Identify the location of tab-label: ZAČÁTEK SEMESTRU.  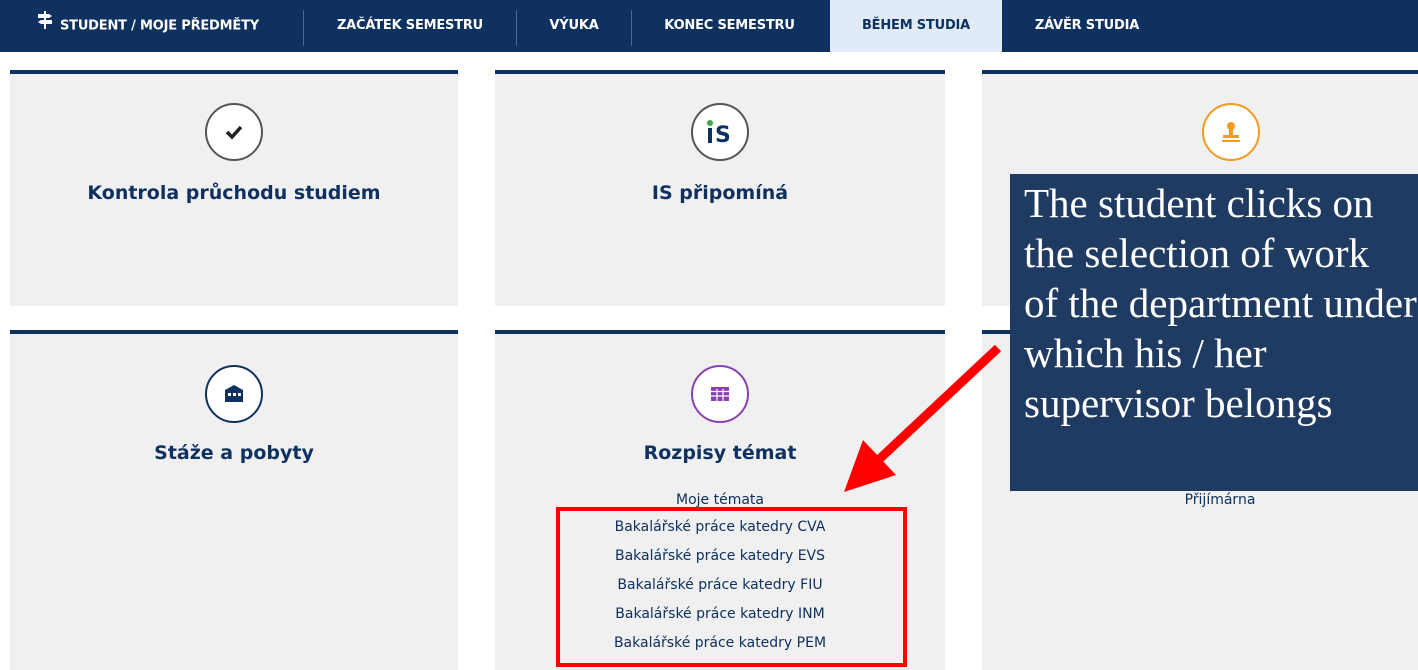
(410, 25).